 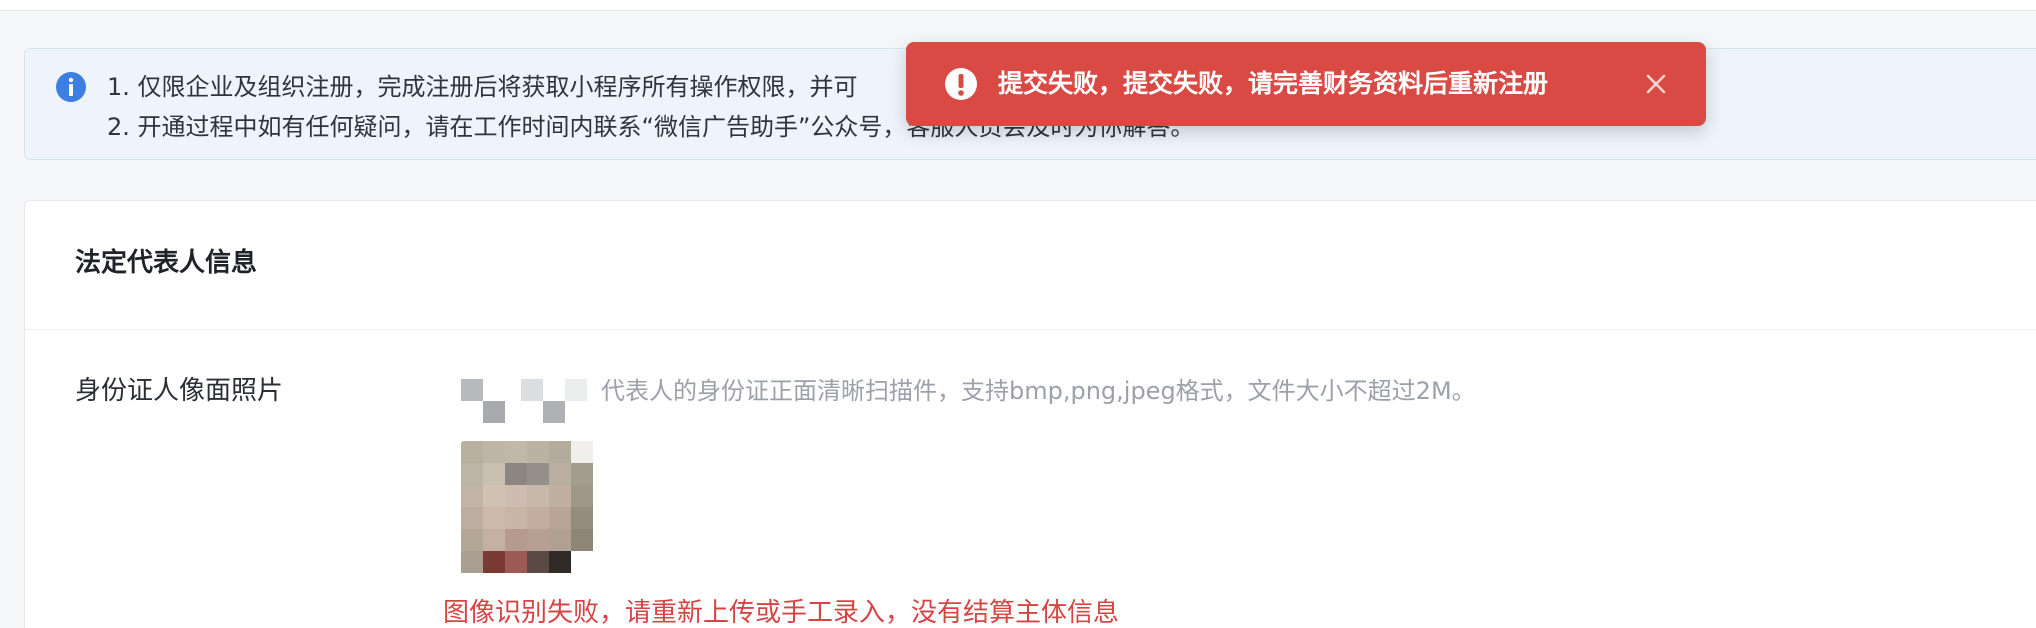 I want to click on id-photo-label: 身份证人像面照片, so click(x=179, y=391).